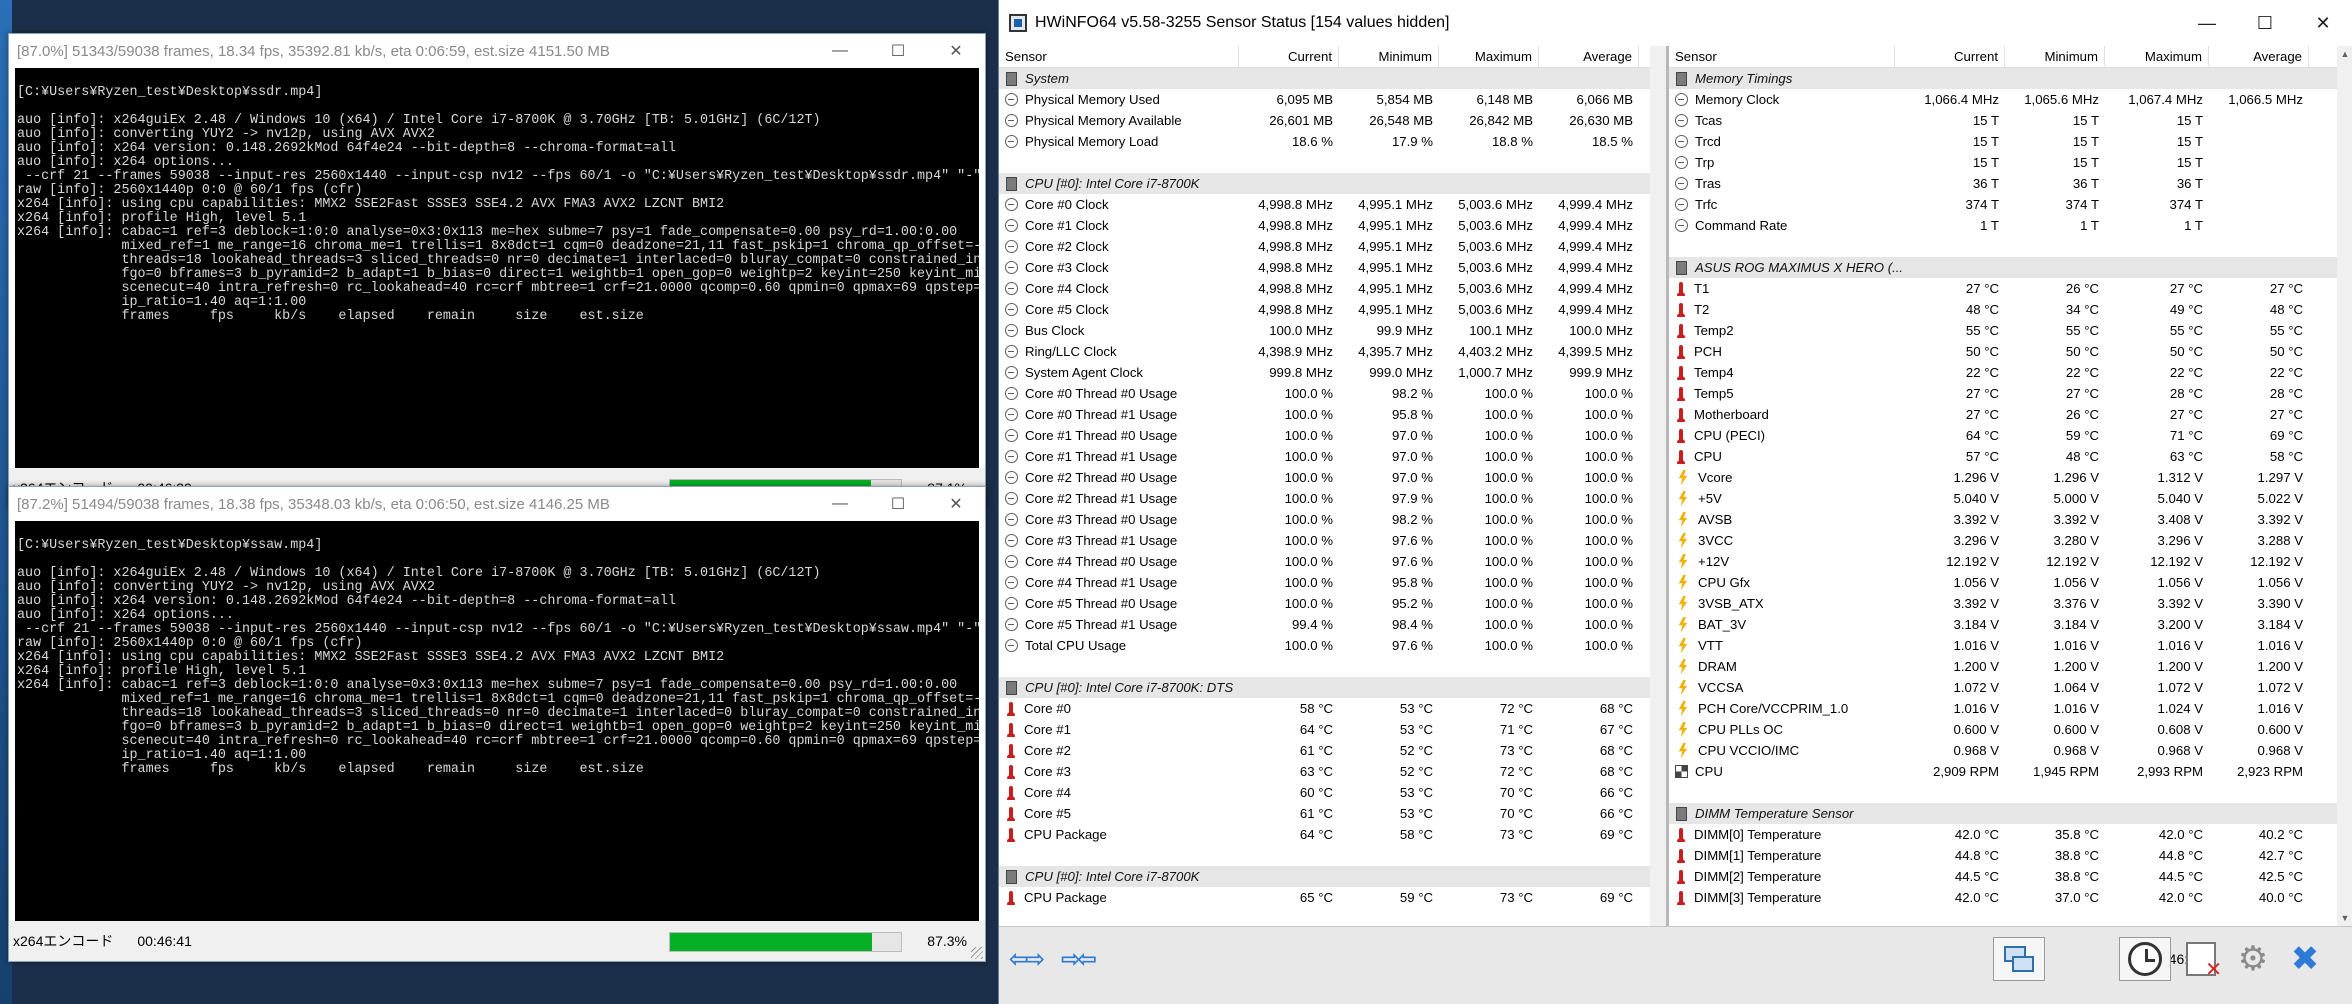  I want to click on scroll-up-arrow: ▲, so click(2344, 54).